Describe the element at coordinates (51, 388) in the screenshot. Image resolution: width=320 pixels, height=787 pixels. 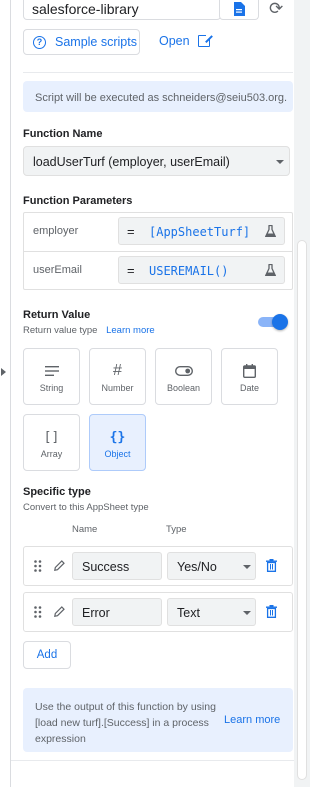
I see `type-option-label: String` at that location.